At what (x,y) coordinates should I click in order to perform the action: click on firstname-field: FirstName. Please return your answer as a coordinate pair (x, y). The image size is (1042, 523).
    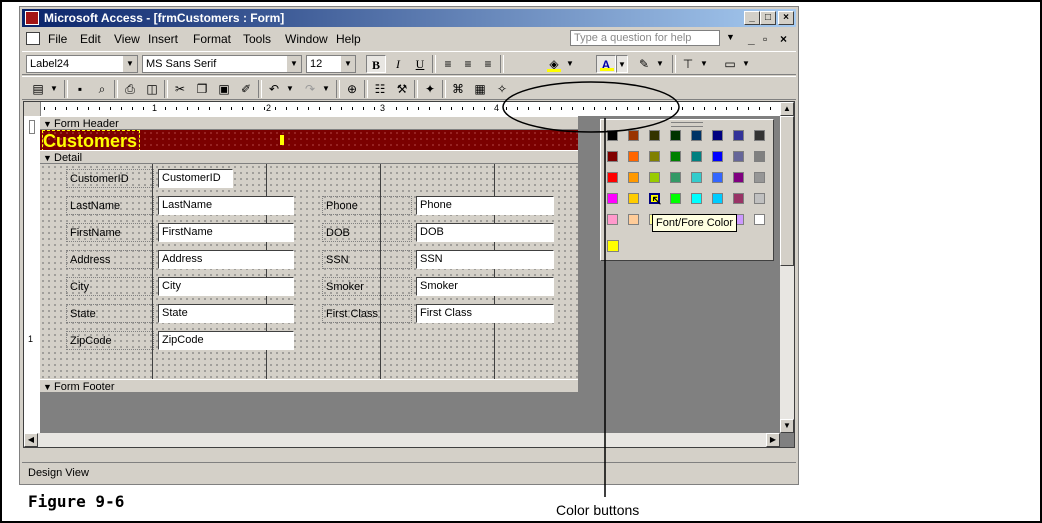
    Looking at the image, I should click on (226, 232).